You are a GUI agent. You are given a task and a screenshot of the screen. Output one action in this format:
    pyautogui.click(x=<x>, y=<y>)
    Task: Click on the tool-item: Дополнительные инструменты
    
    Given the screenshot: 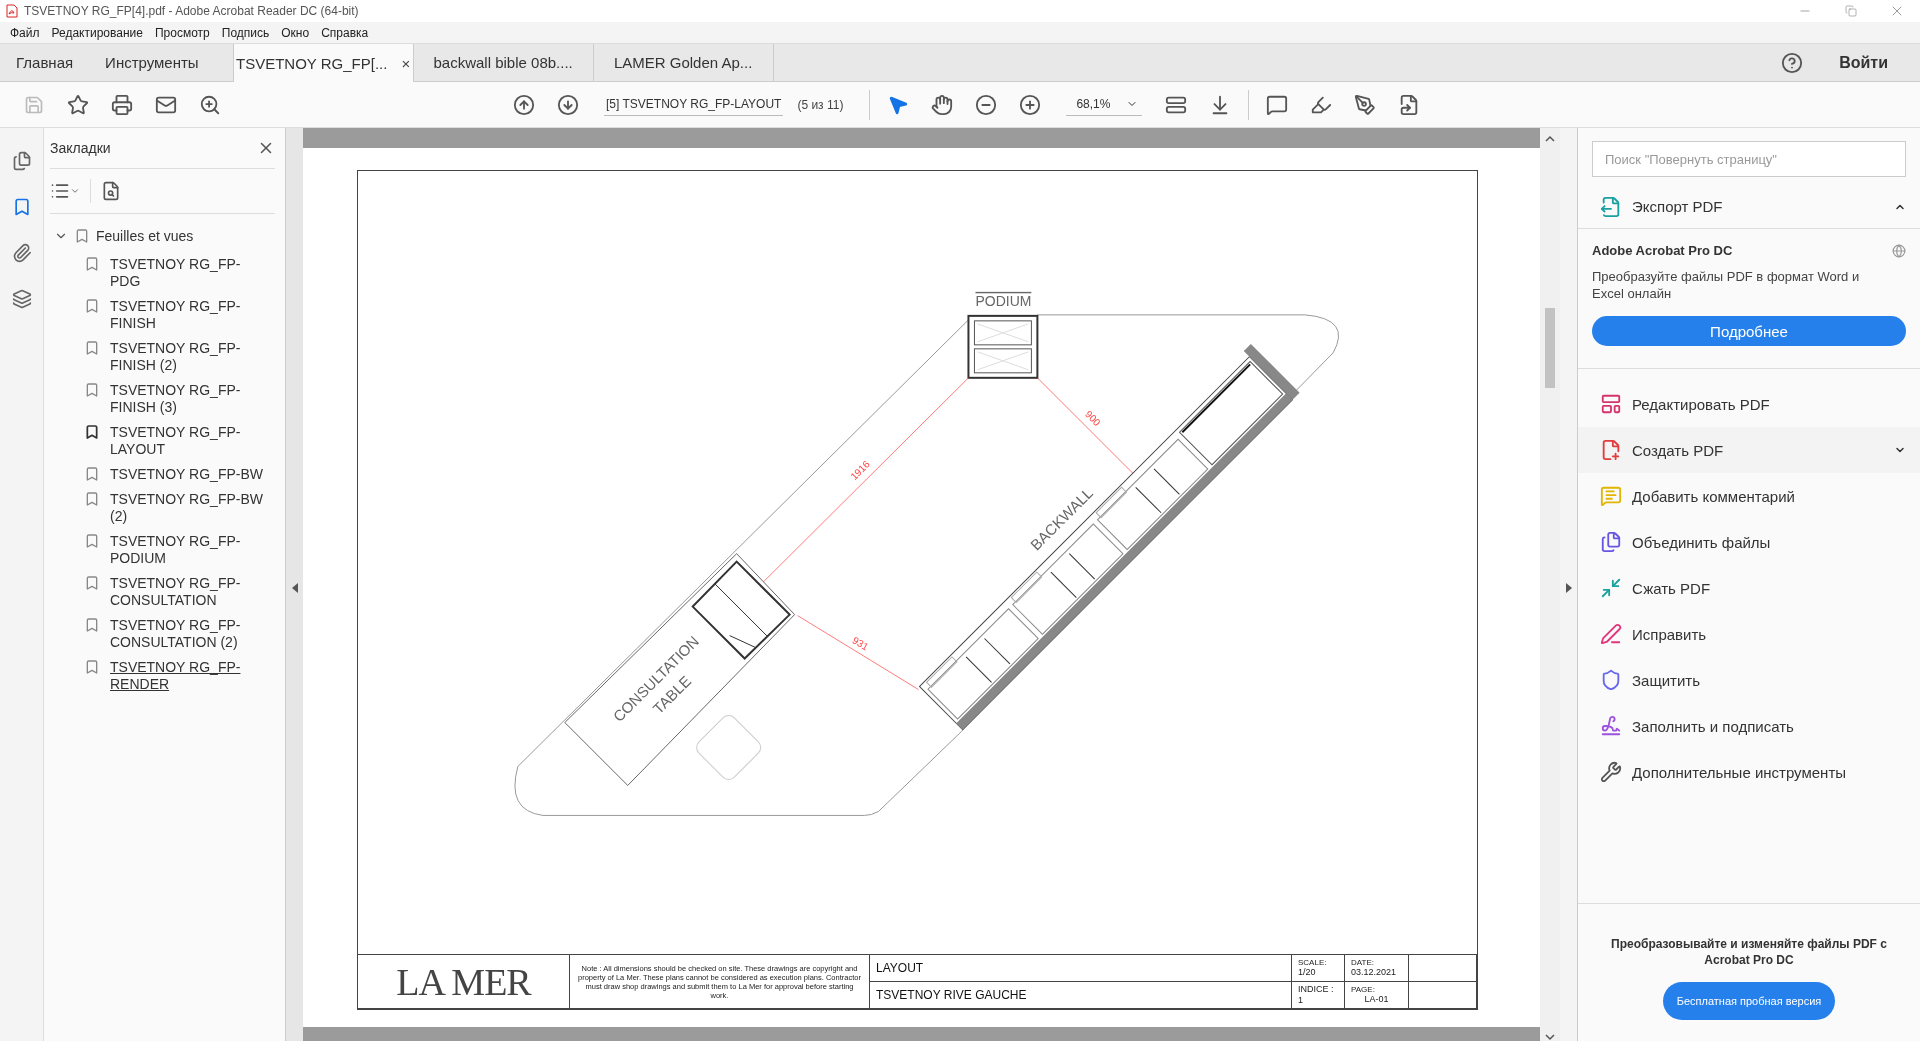 What is the action you would take?
    pyautogui.click(x=1749, y=772)
    